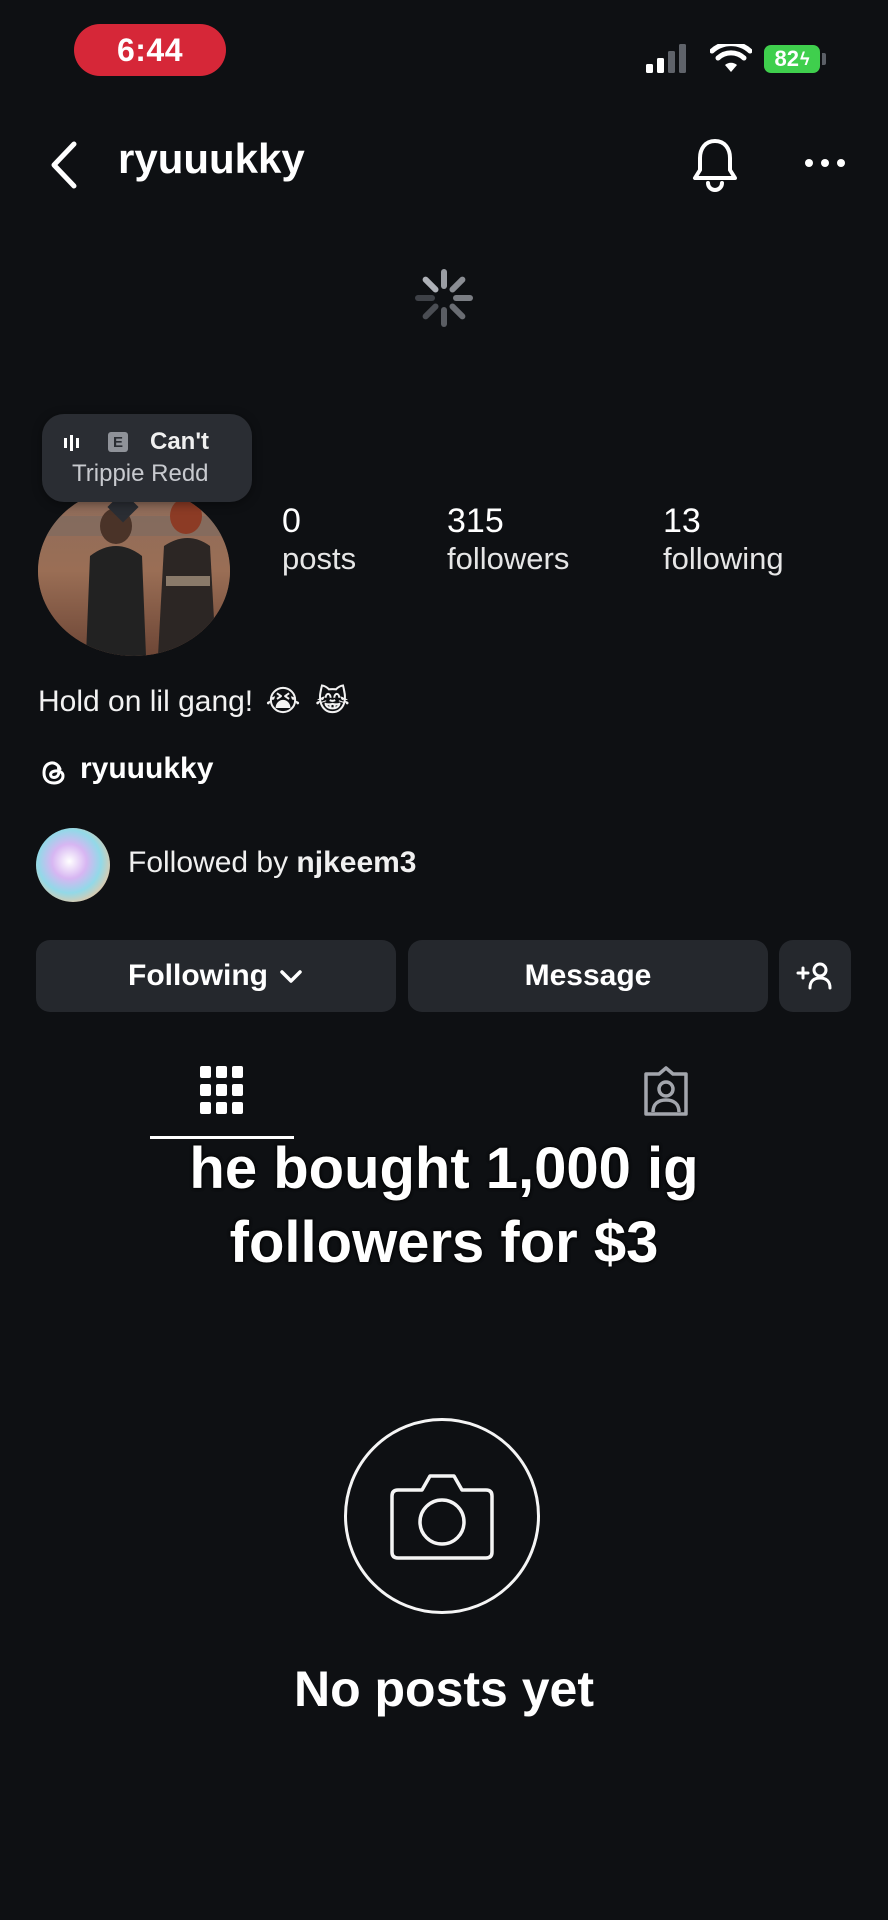 Image resolution: width=888 pixels, height=1920 pixels. I want to click on bell-icon, so click(715, 164).